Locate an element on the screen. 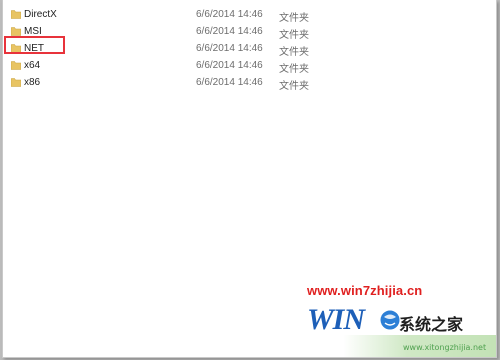 This screenshot has height=360, width=500. file-row: MSI 6/6/2014 14:46 文件夹 is located at coordinates (249, 32).